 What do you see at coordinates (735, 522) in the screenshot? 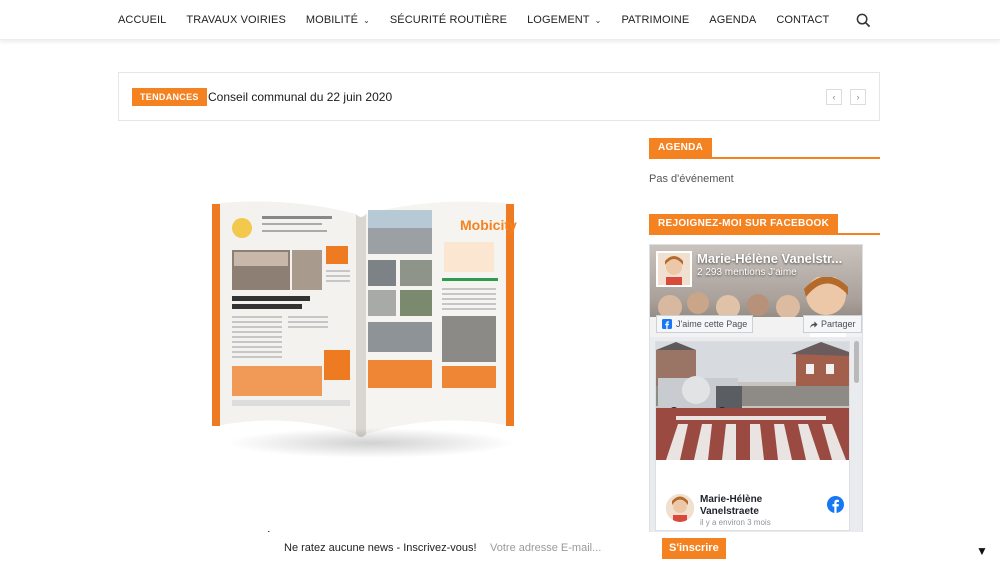
I see `post-timestamp: il y a environ 3 mois` at bounding box center [735, 522].